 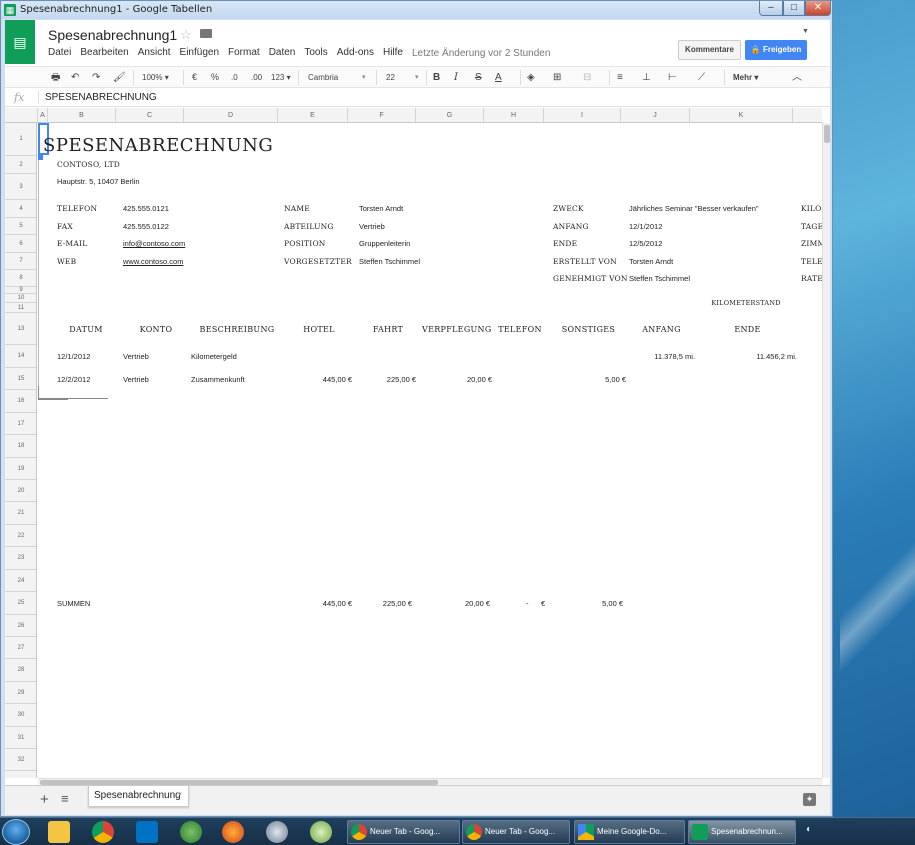 I want to click on align-vertical-icon: ⊥, so click(x=646, y=77).